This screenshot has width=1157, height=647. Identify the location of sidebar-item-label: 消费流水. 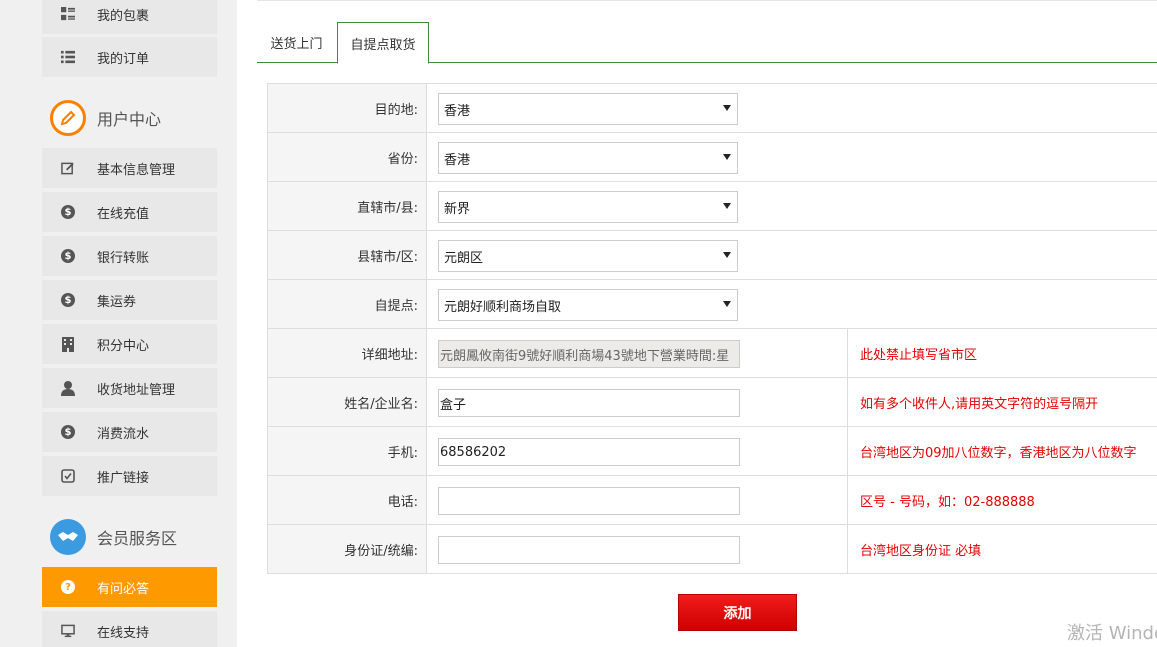
(123, 434).